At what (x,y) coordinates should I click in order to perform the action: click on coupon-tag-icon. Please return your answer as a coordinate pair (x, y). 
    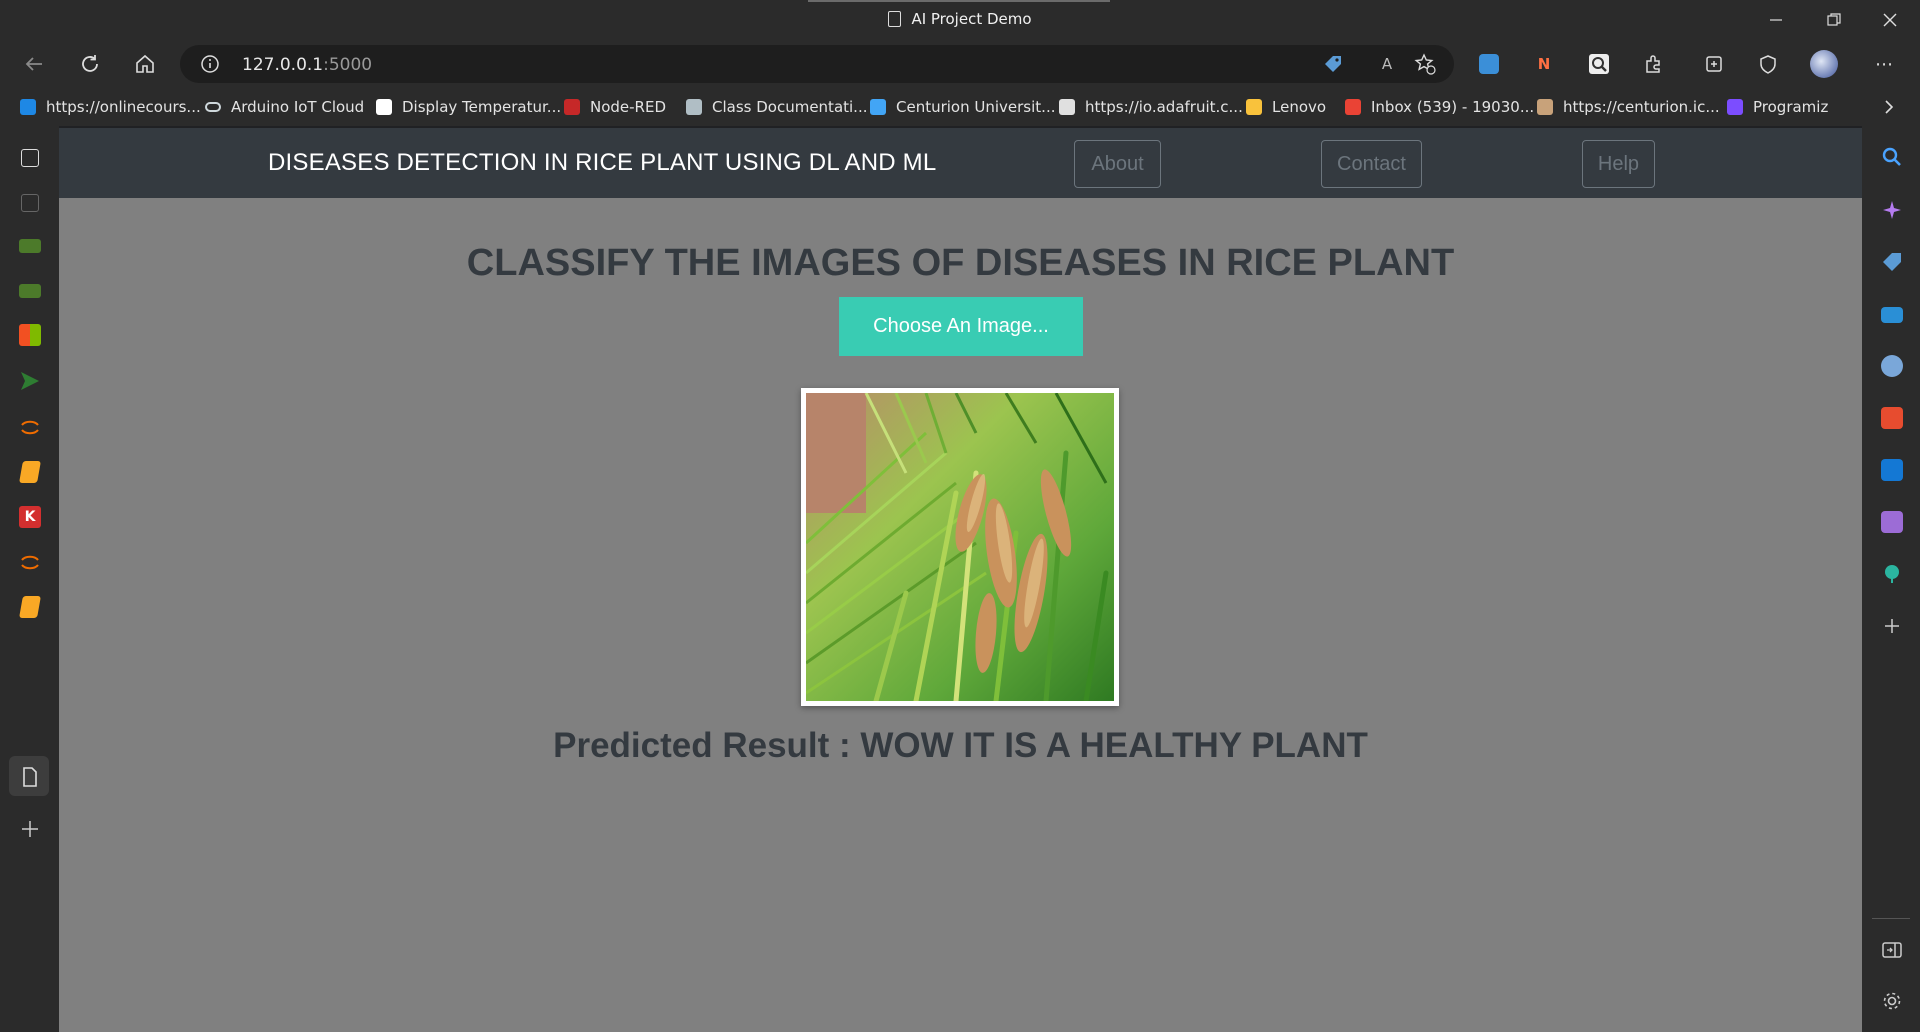
    Looking at the image, I should click on (1333, 64).